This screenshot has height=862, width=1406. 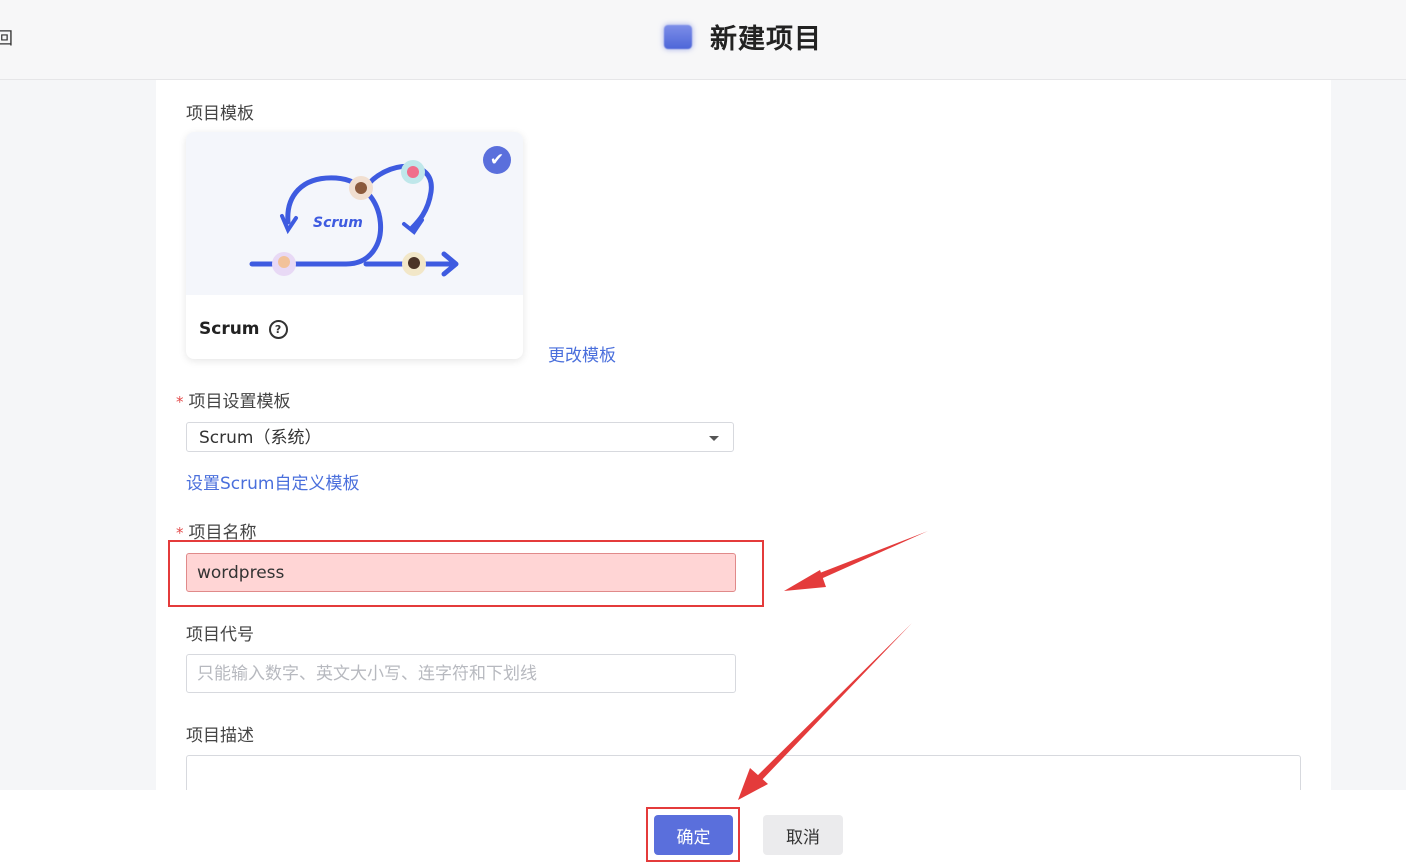 I want to click on template-name: Scrum, so click(x=229, y=329).